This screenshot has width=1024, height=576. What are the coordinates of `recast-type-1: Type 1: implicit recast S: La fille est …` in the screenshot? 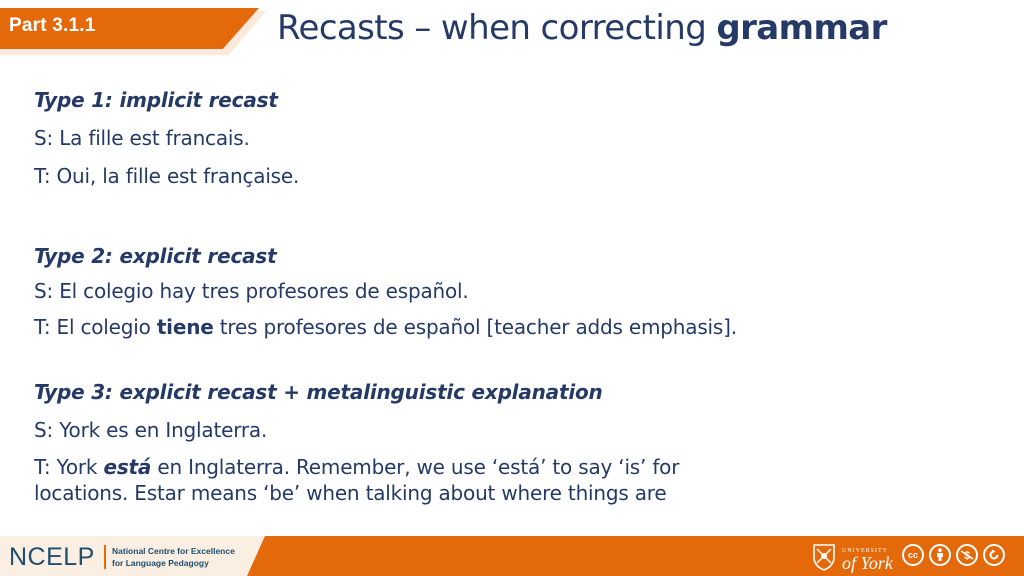 It's located at (166, 138).